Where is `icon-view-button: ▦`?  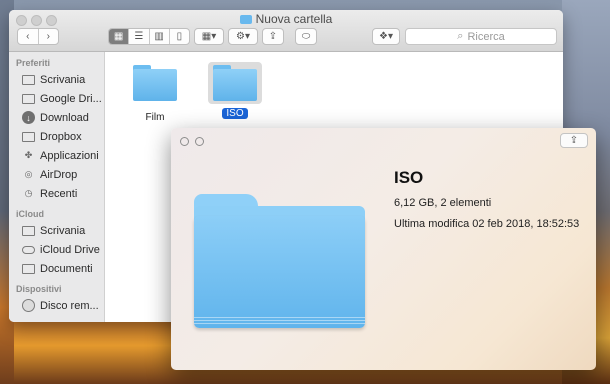 icon-view-button: ▦ is located at coordinates (119, 36).